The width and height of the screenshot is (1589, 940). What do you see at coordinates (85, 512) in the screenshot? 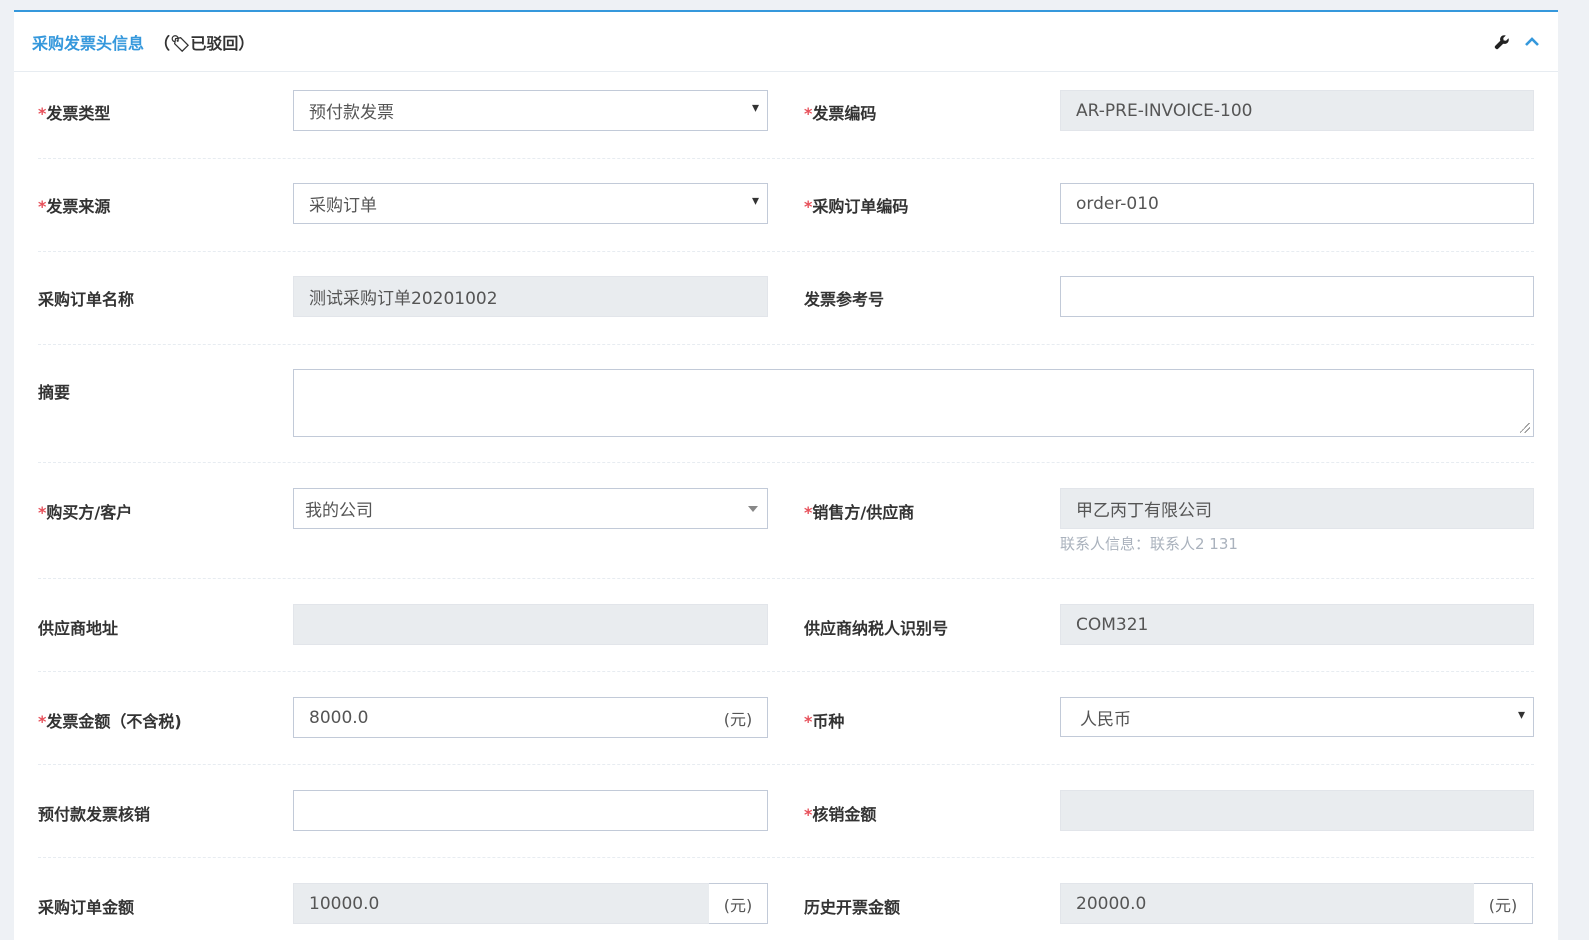
I see `buyer-label: *购买方/客户` at bounding box center [85, 512].